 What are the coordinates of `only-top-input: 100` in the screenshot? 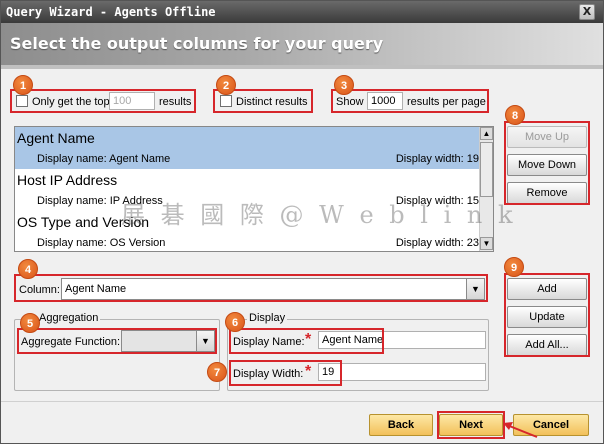 It's located at (132, 101).